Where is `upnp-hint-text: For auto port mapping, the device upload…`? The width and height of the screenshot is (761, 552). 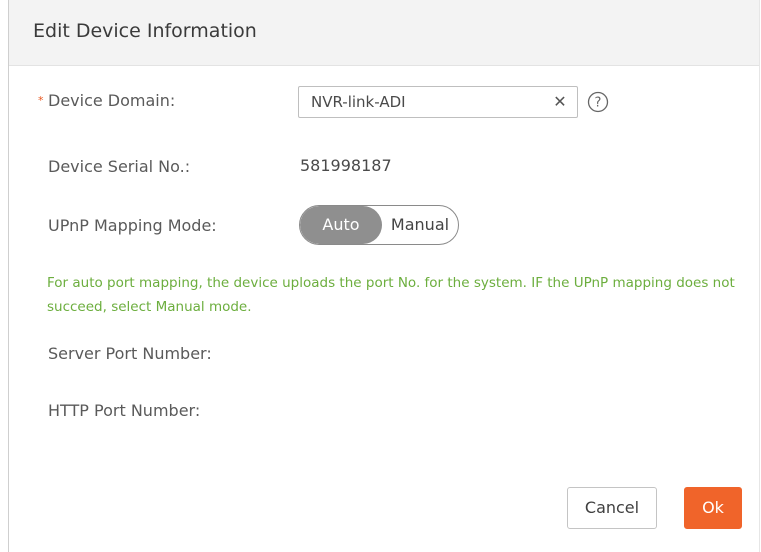 upnp-hint-text: For auto port mapping, the device upload… is located at coordinates (391, 295).